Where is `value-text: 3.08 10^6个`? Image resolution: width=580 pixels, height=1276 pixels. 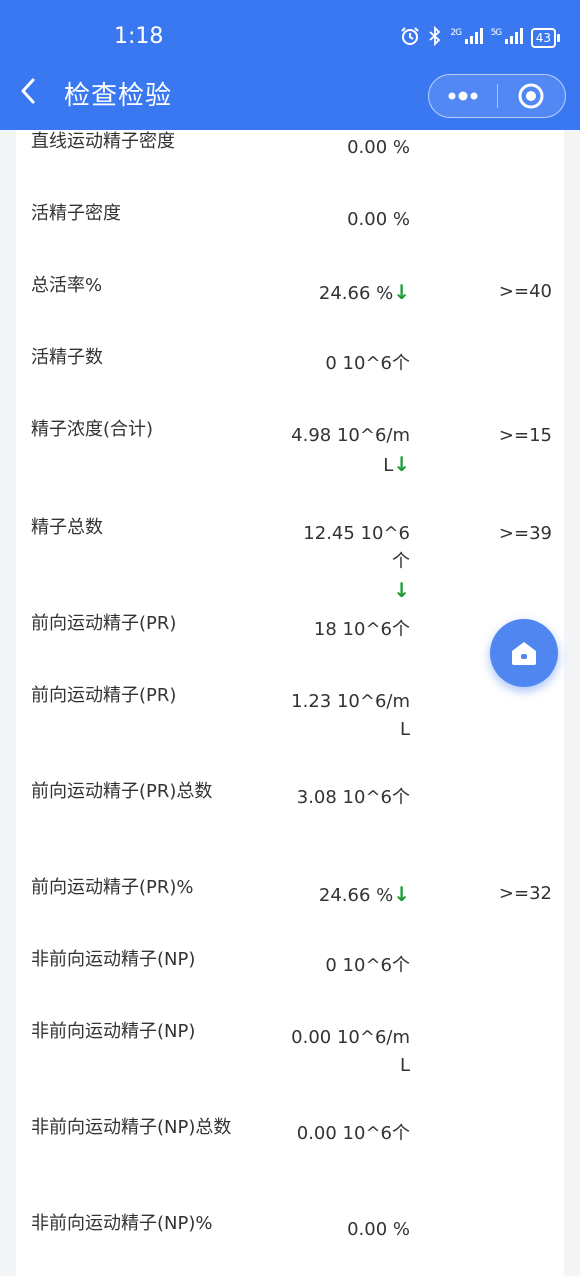
value-text: 3.08 10^6个 is located at coordinates (353, 797).